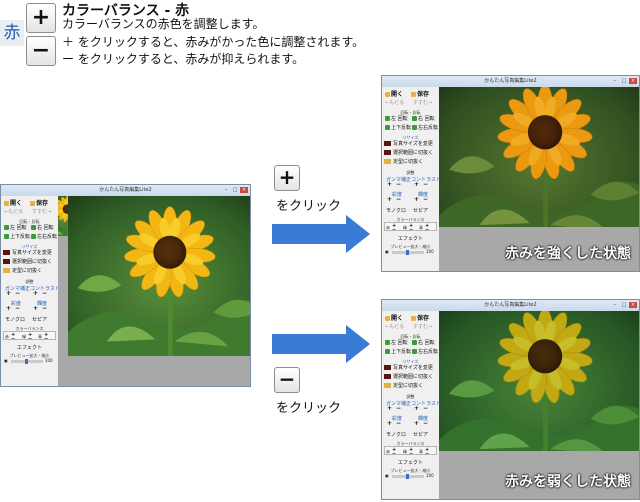  I want to click on image-viewer: 赤みを弱くした状態, so click(539, 405).